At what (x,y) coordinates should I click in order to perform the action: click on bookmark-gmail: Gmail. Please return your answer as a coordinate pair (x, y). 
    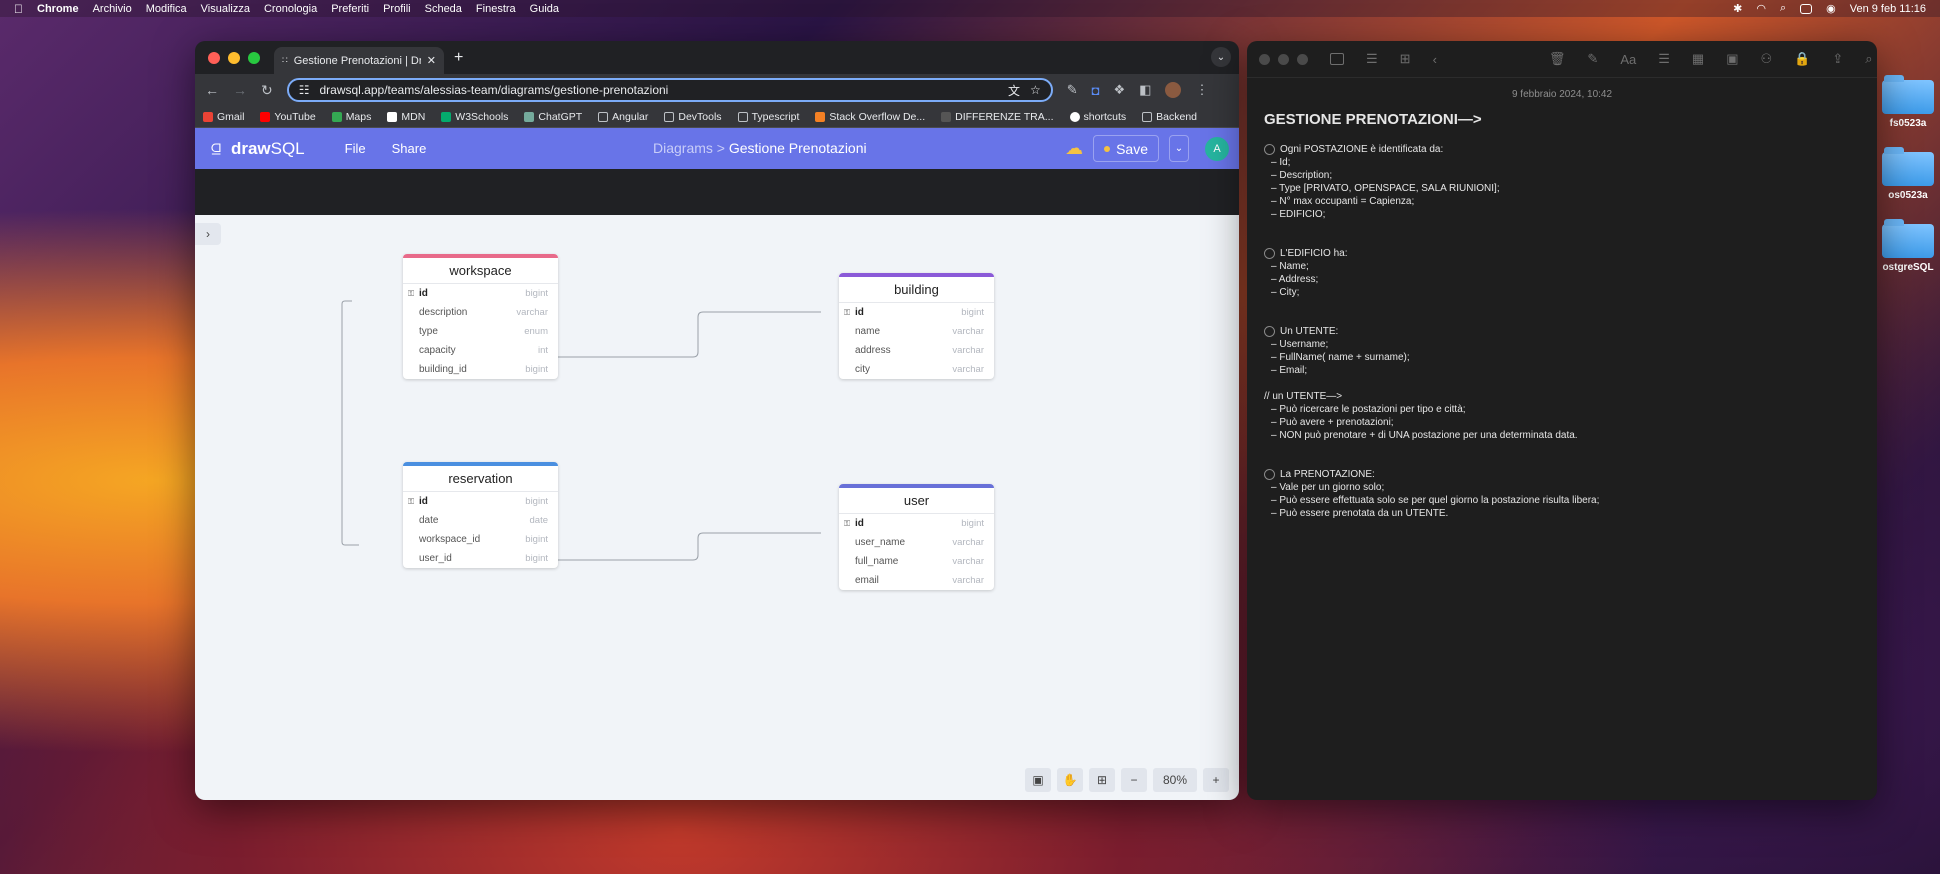
    Looking at the image, I should click on (223, 117).